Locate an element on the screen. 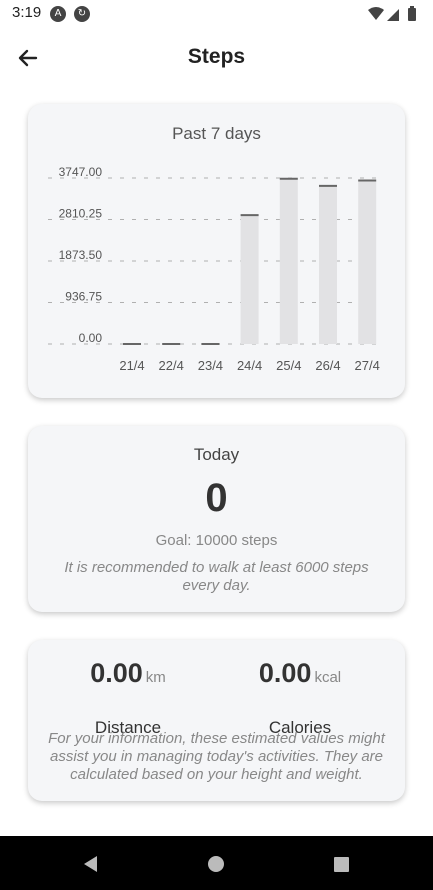 Image resolution: width=433 pixels, height=890 pixels. system-nav-bar is located at coordinates (216, 863).